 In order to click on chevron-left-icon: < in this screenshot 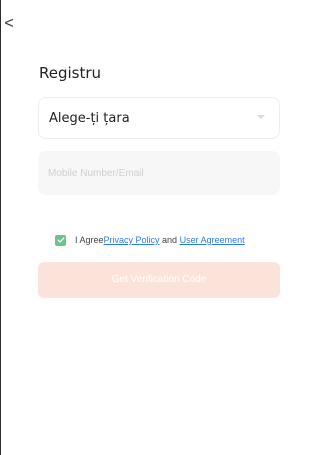, I will do `click(9, 23)`.